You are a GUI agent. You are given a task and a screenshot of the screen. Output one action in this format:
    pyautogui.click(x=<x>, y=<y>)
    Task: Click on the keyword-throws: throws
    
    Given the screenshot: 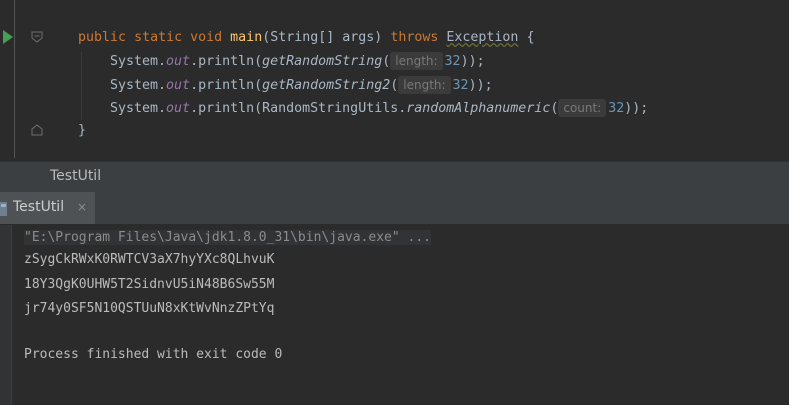 What is the action you would take?
    pyautogui.click(x=414, y=37)
    